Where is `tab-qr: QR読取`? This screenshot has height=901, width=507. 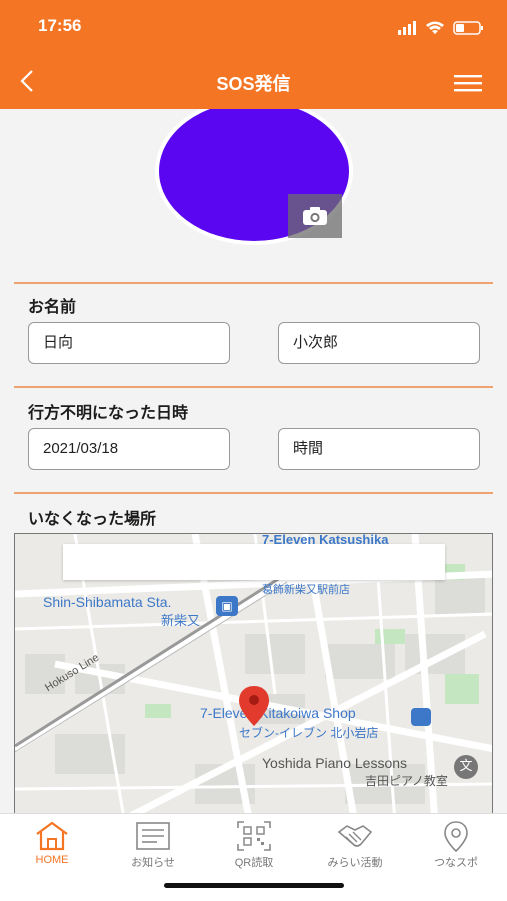
tab-qr: QR読取 is located at coordinates (254, 844).